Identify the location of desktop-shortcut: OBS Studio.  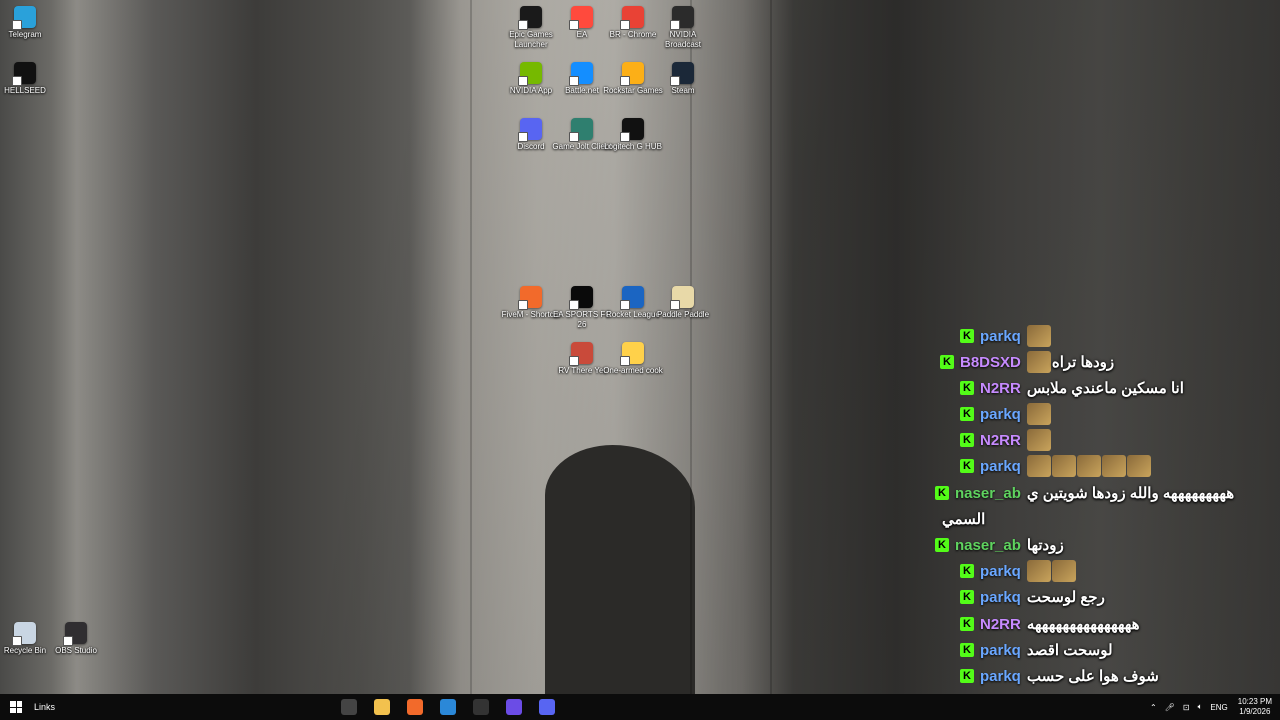
(76, 639).